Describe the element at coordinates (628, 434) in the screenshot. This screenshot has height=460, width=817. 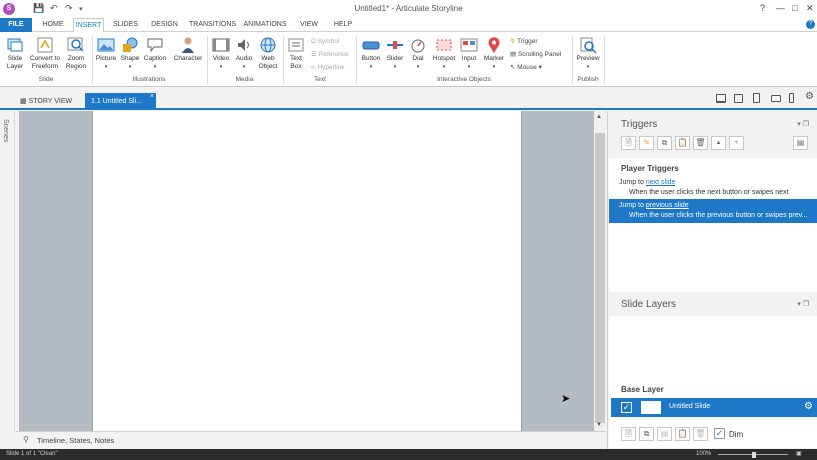
I see `new-layer-icon: 🗎` at that location.